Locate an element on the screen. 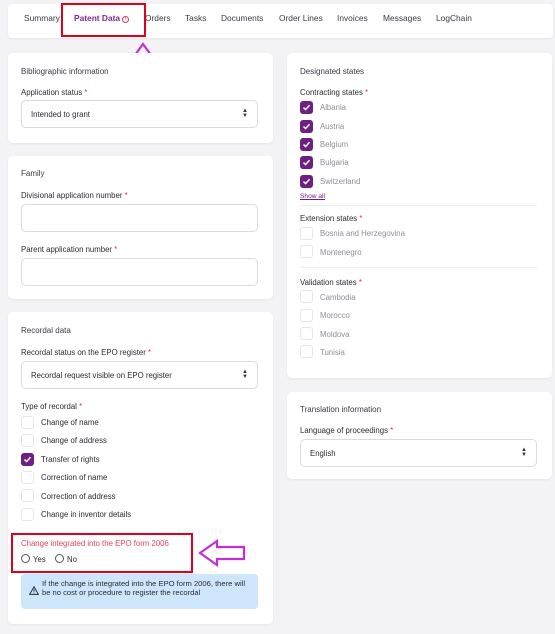 This screenshot has height=634, width=555. divisional-label: Divisional application number * is located at coordinates (74, 195).